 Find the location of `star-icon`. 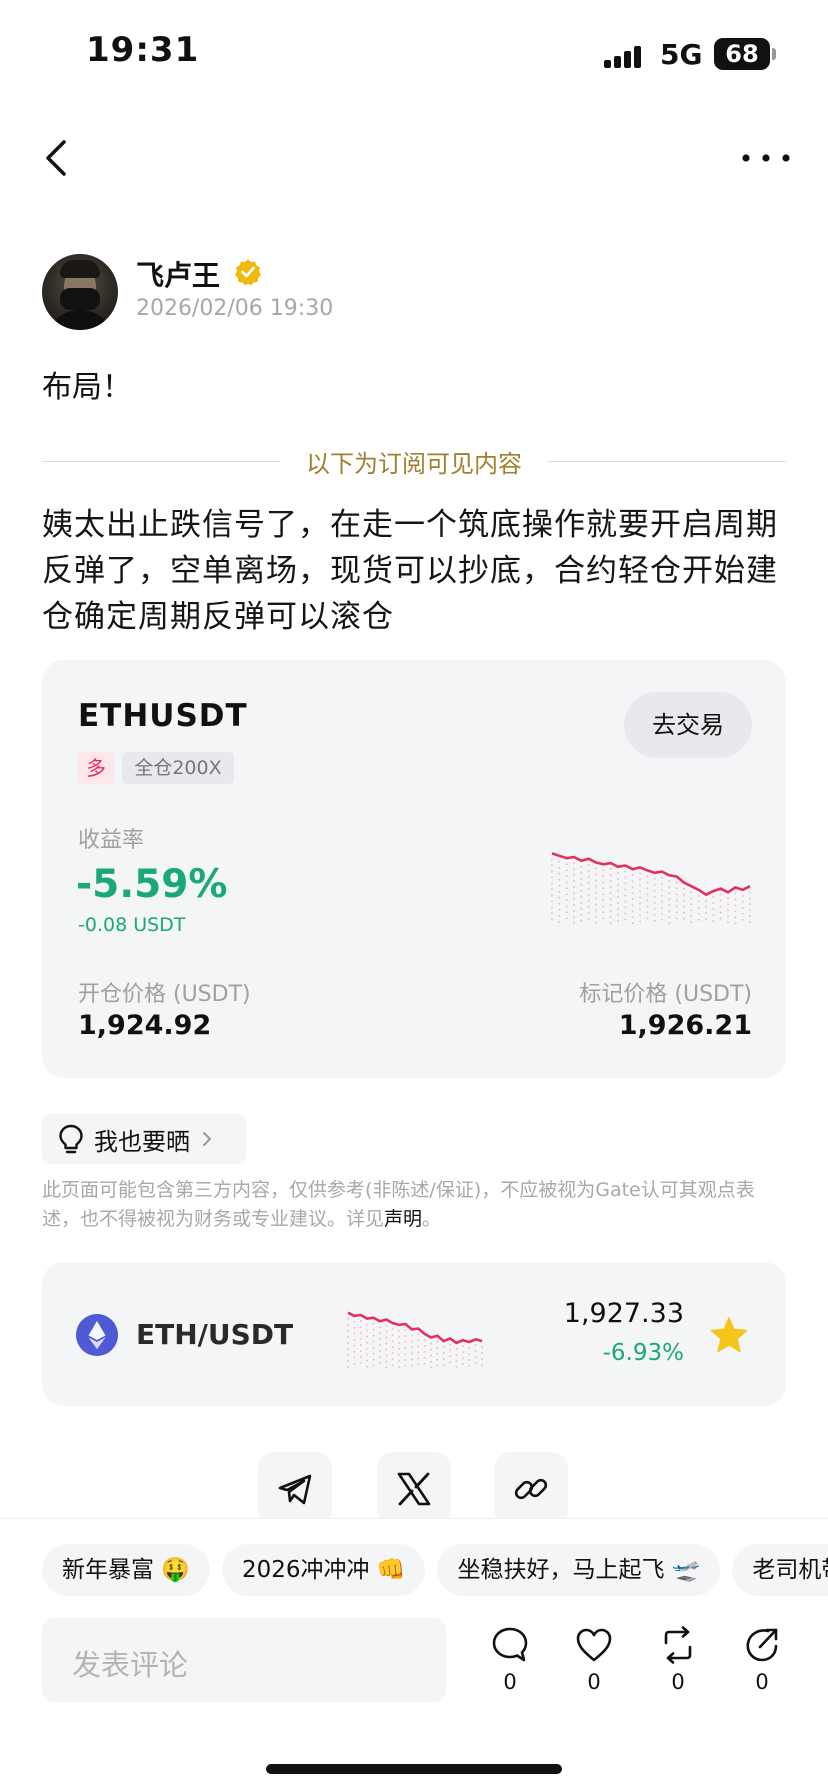

star-icon is located at coordinates (729, 1335).